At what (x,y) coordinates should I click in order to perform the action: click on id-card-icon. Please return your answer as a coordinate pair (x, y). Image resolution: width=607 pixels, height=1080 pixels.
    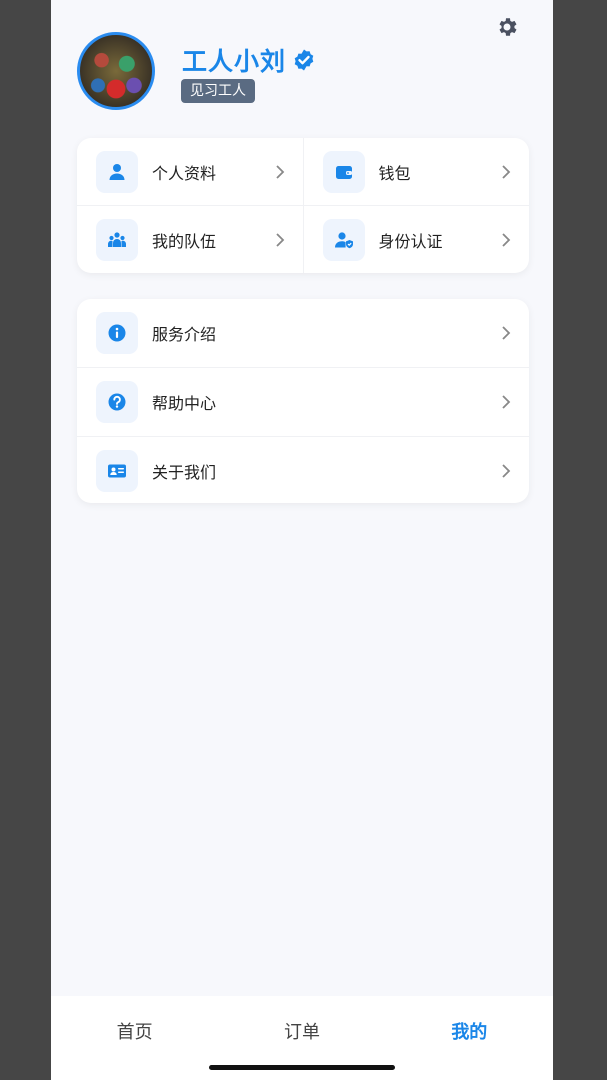
    Looking at the image, I should click on (117, 471).